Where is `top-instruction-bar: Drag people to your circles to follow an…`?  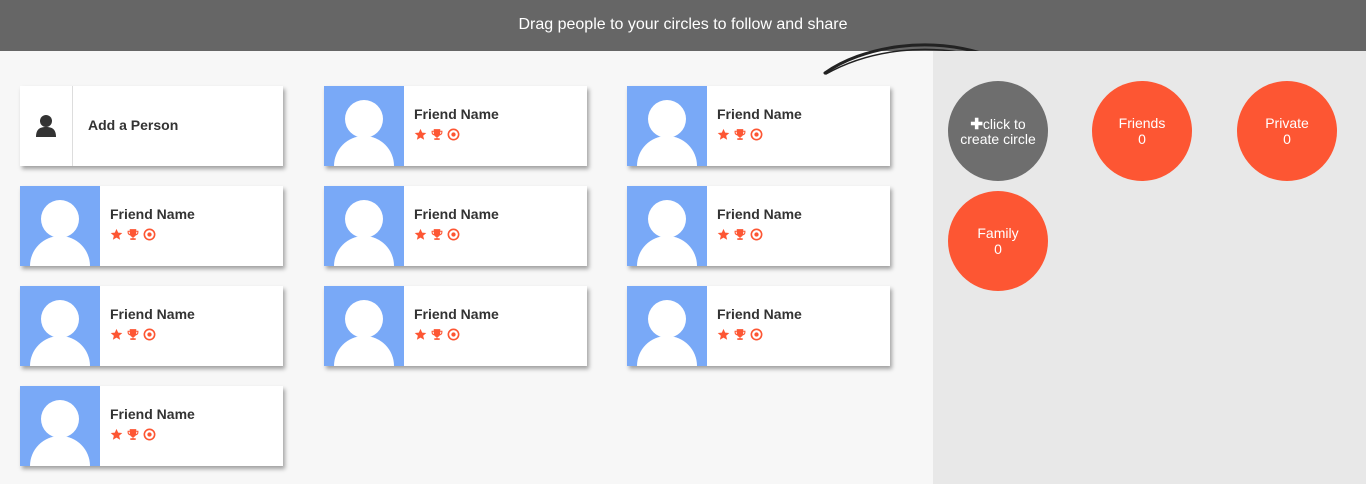
top-instruction-bar: Drag people to your circles to follow an… is located at coordinates (683, 25).